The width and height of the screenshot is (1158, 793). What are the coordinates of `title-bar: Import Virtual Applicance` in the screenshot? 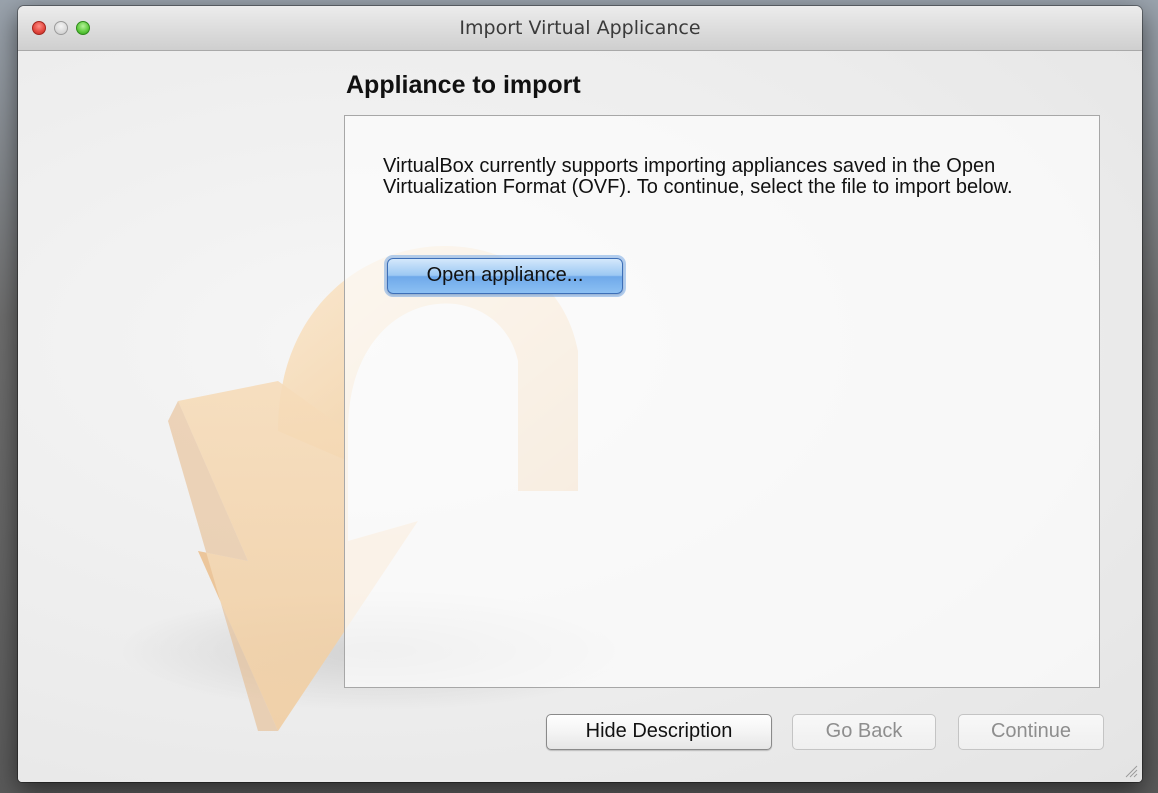 It's located at (580, 28).